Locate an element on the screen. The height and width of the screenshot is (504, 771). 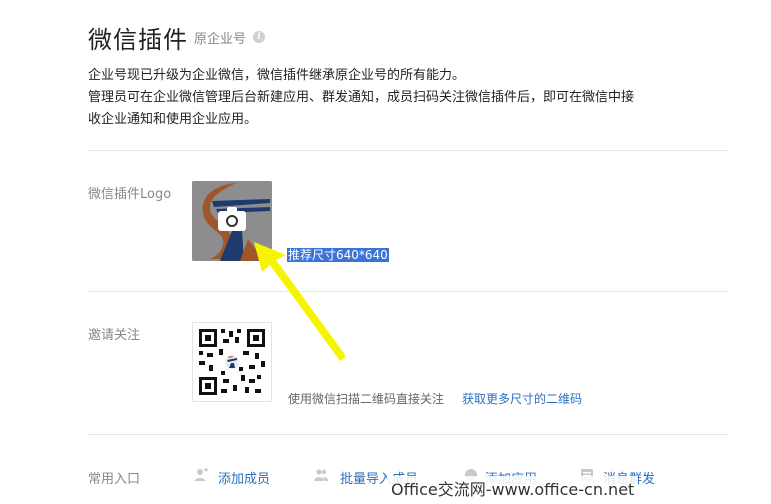
logo-size-hint: 推荐尺寸640*640 is located at coordinates (338, 255).